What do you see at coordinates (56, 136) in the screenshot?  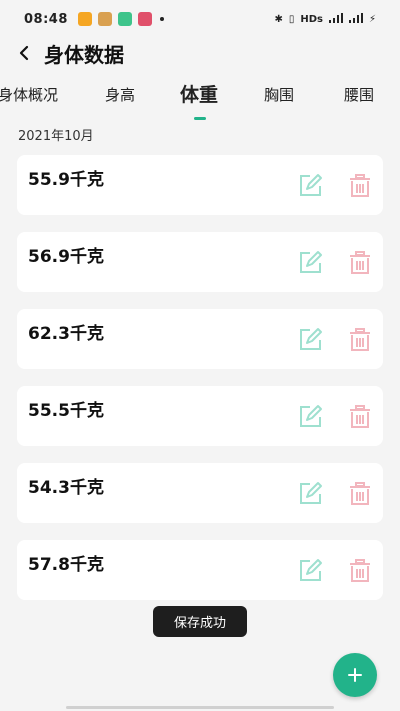 I see `month-header: 2021年10月` at bounding box center [56, 136].